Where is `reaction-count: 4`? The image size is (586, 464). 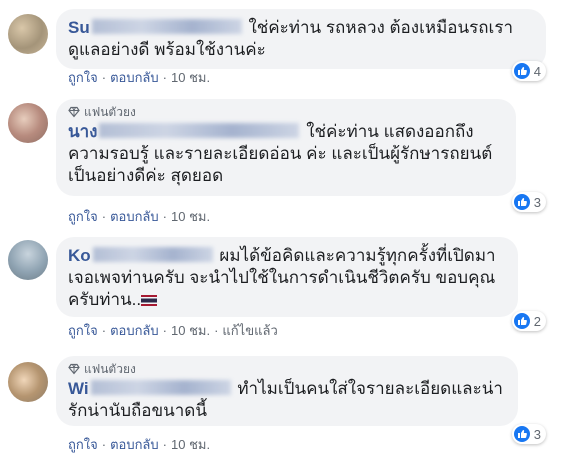
reaction-count: 4 is located at coordinates (528, 71).